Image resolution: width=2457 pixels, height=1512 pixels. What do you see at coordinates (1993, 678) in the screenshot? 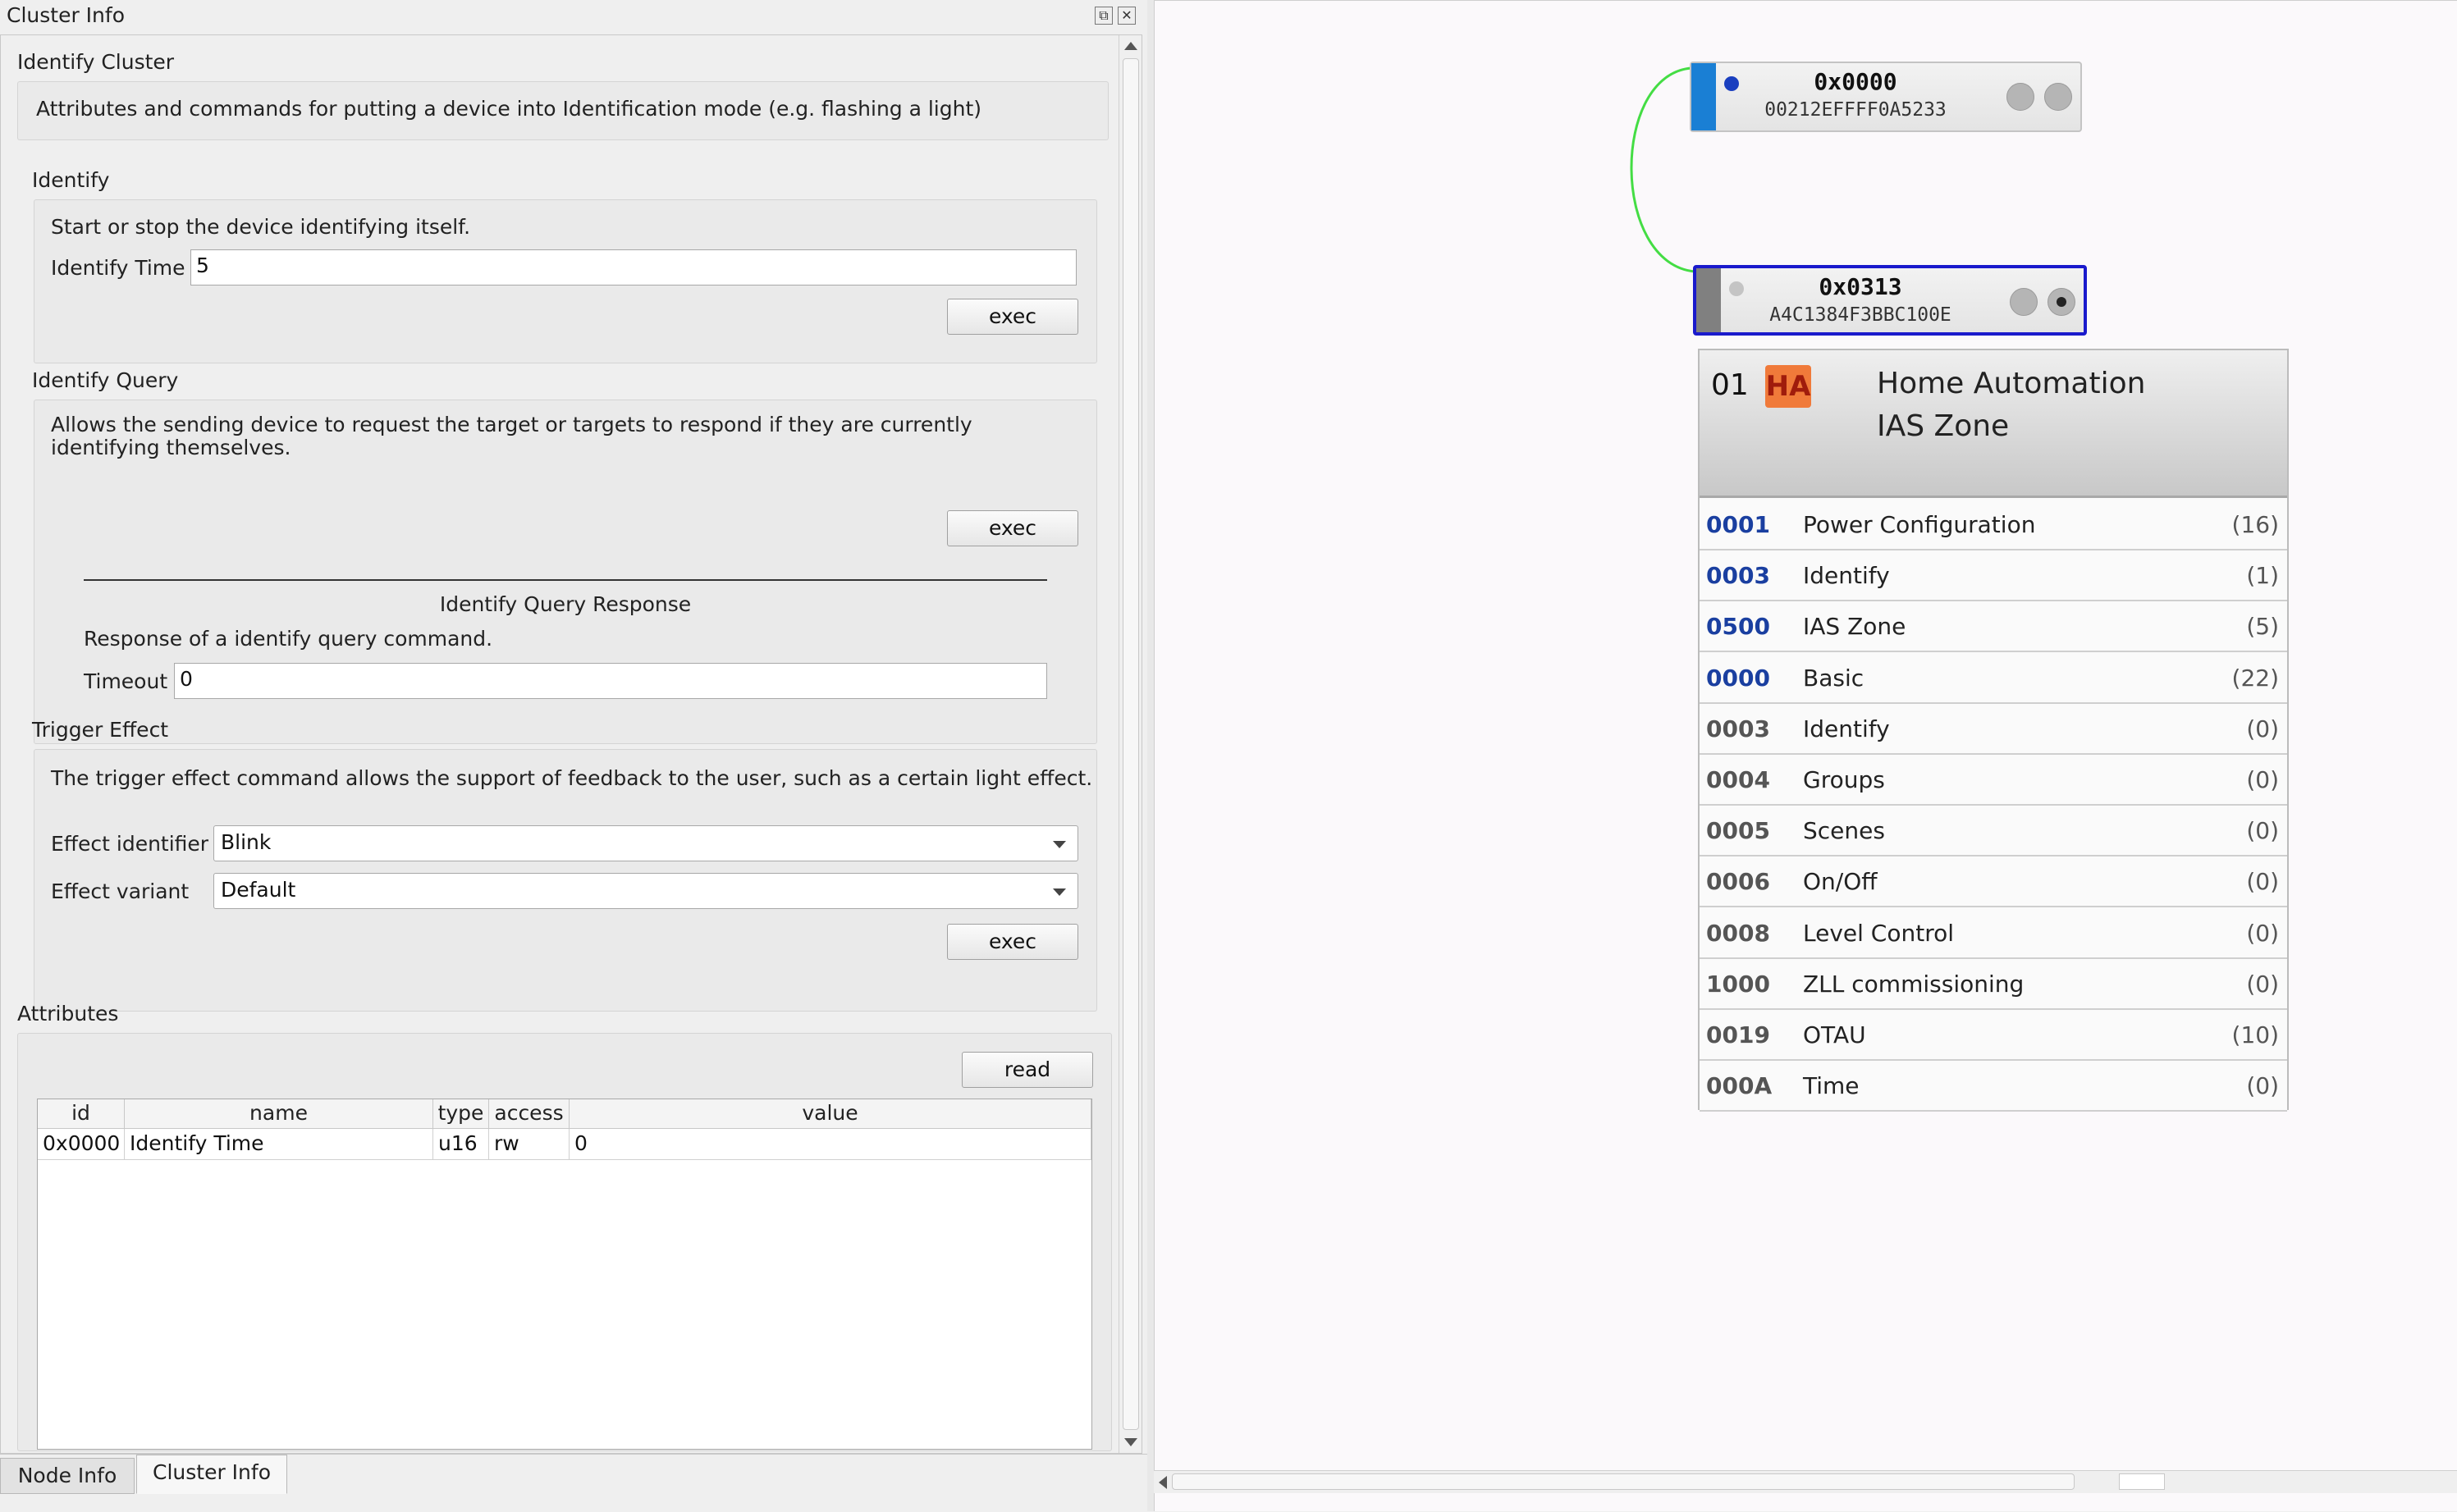
I see `cluster-row: 0000 Basic (22)` at bounding box center [1993, 678].